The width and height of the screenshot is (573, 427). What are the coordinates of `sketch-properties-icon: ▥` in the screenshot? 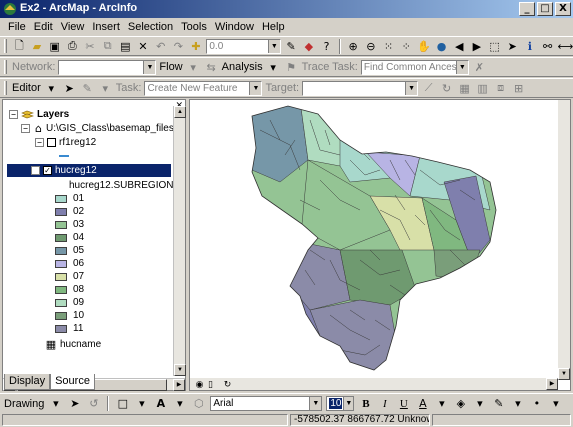 It's located at (482, 88).